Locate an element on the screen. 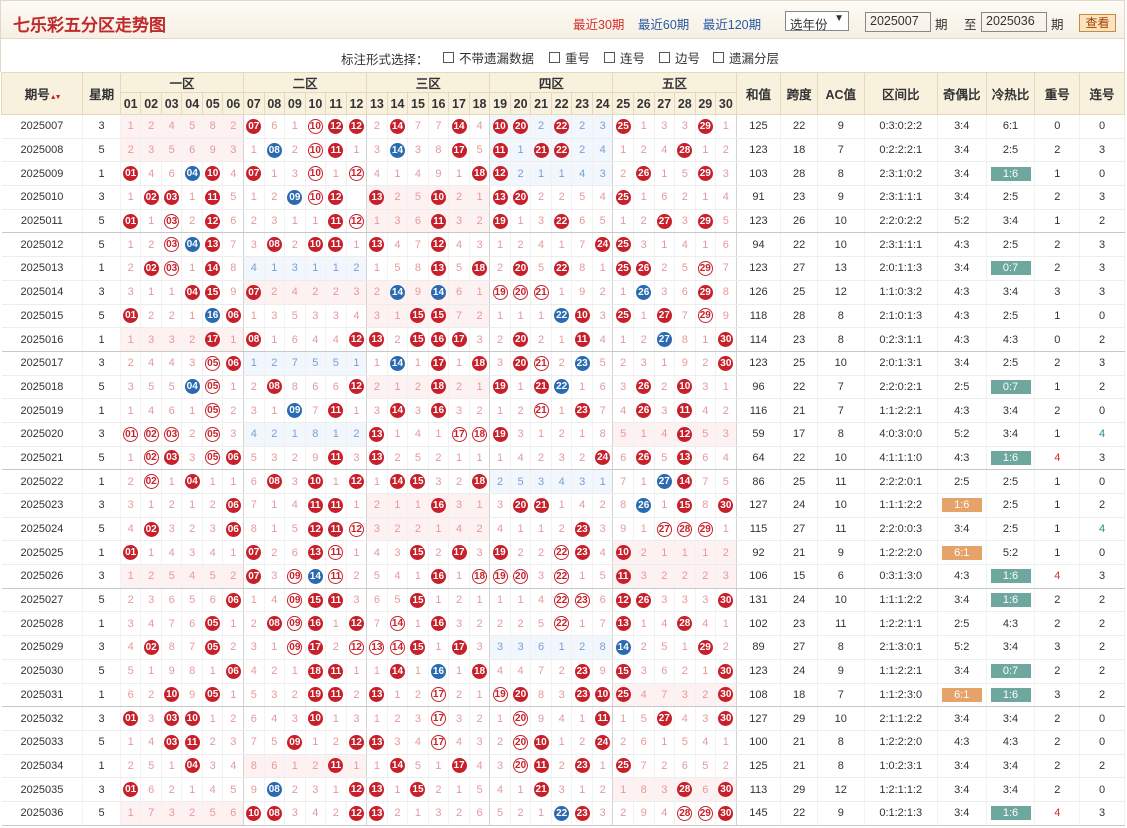 Image resolution: width=1127 pixels, height=828 pixels. number-cell: 03 is located at coordinates (172, 434).